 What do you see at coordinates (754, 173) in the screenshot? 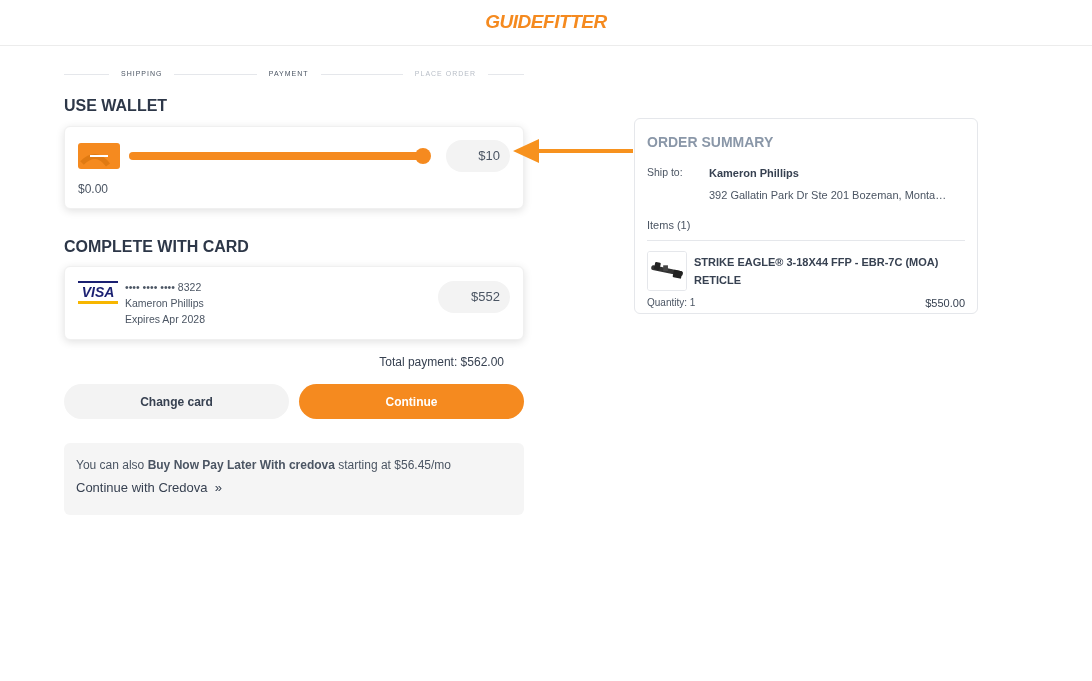
I see `recipient-name: Kameron Phillips` at bounding box center [754, 173].